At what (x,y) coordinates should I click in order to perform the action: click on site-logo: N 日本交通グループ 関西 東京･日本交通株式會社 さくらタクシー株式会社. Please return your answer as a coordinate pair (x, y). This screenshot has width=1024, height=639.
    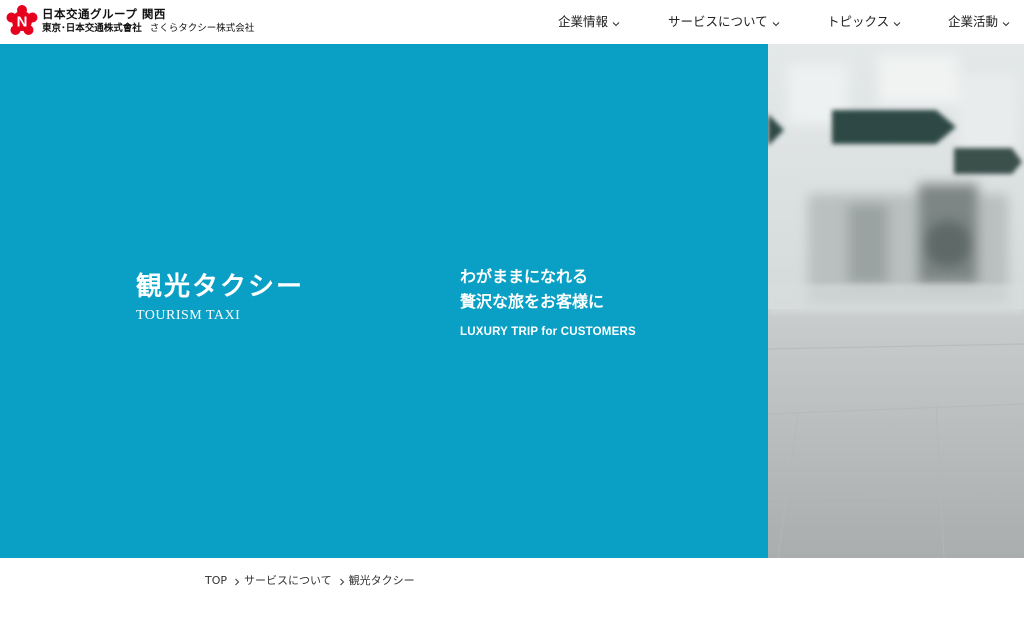
    Looking at the image, I should click on (156, 21).